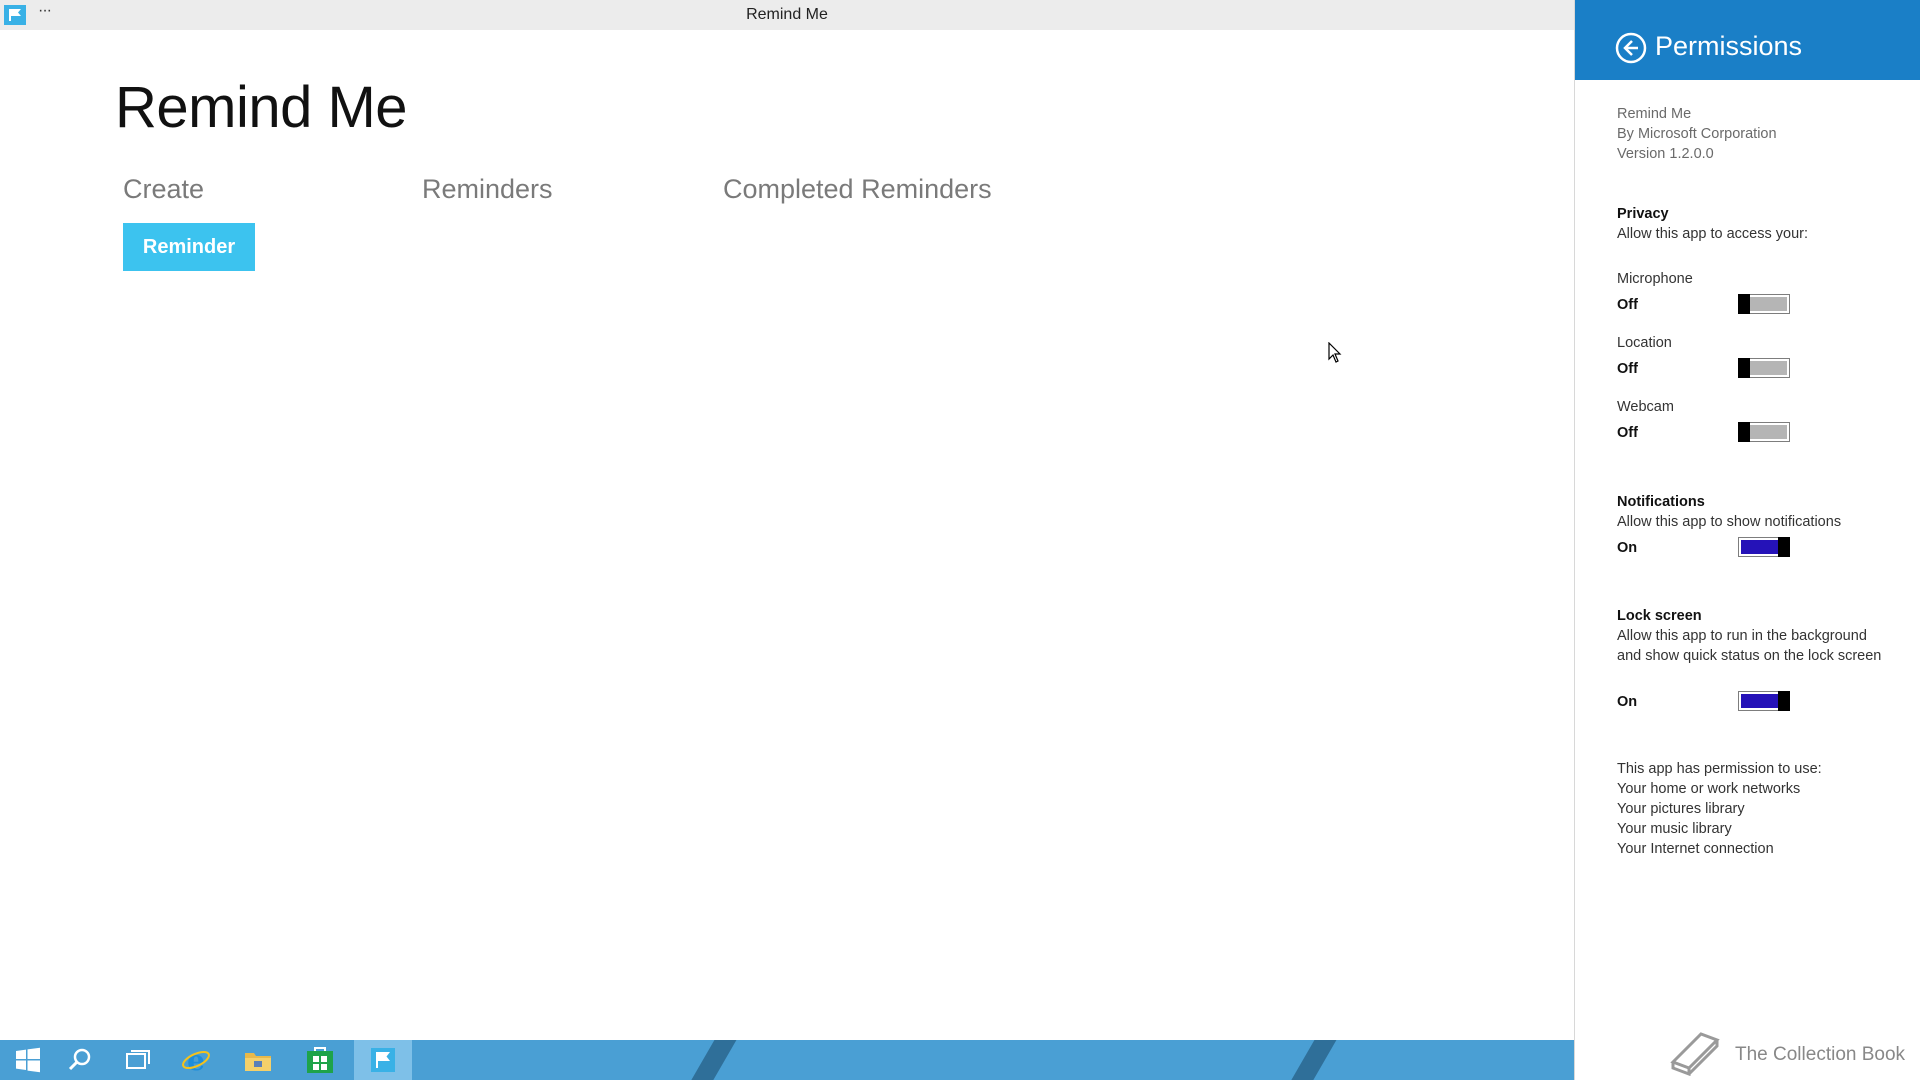 The image size is (1920, 1080). Describe the element at coordinates (28, 1060) in the screenshot. I see `windows-start-icon` at that location.